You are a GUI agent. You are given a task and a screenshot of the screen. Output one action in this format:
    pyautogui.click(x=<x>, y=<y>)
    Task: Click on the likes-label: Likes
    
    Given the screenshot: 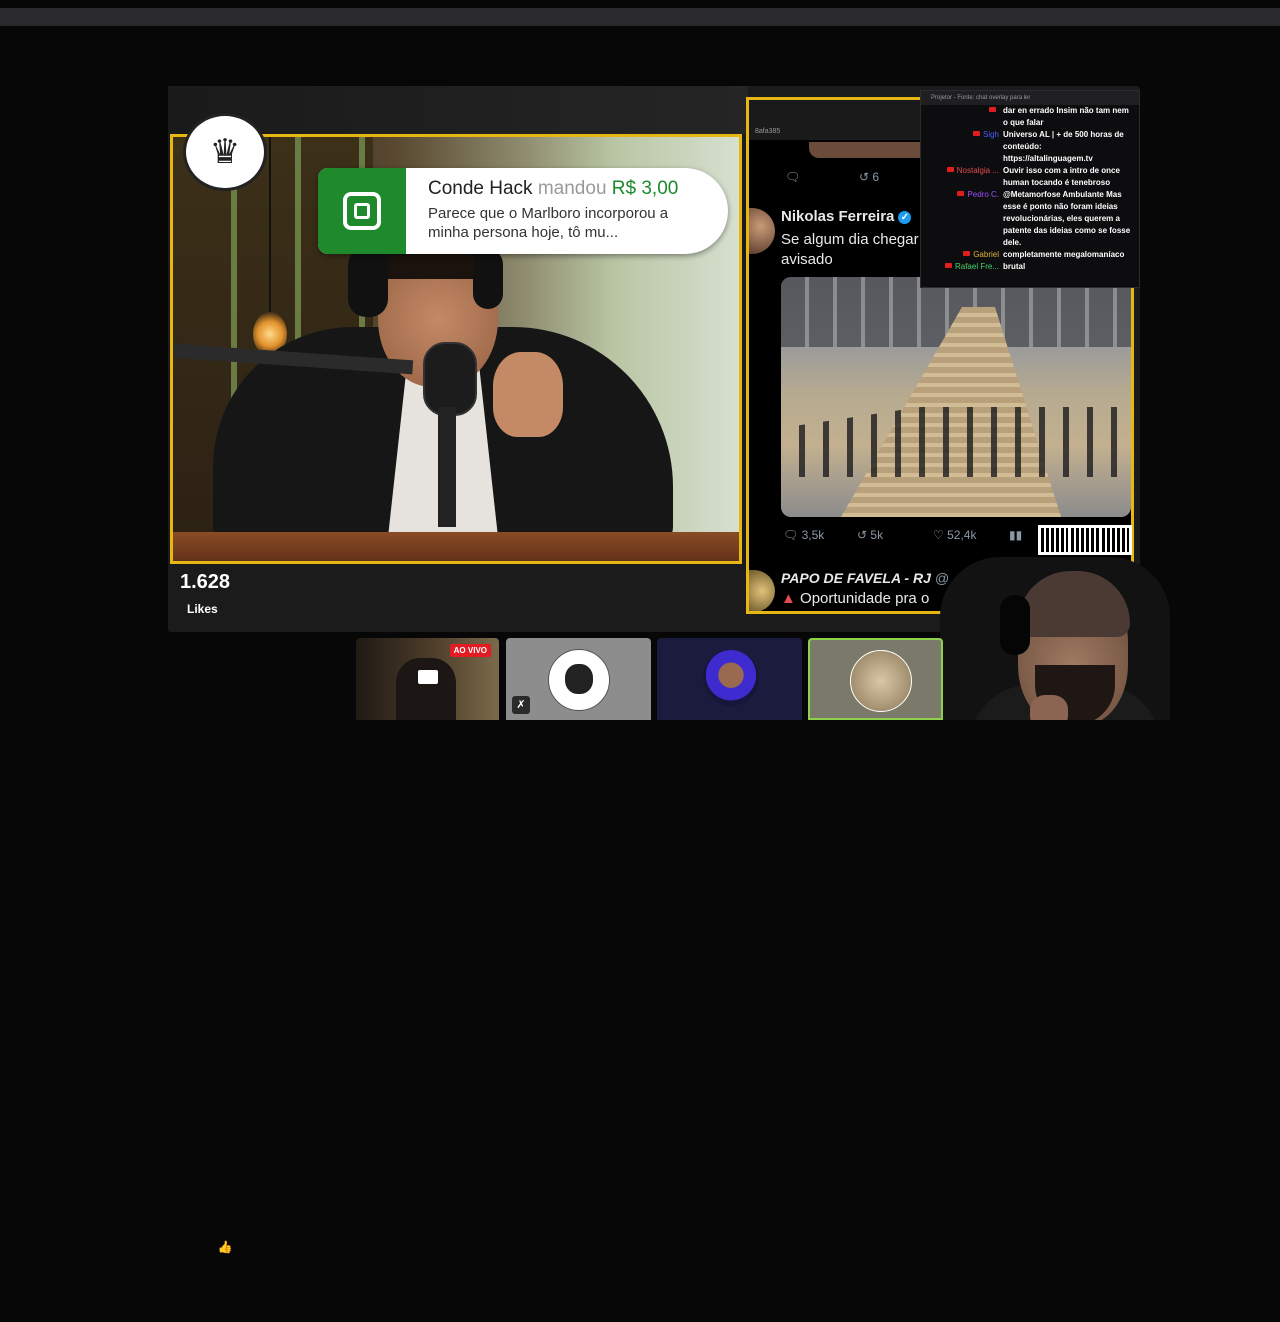 What is the action you would take?
    pyautogui.click(x=202, y=609)
    